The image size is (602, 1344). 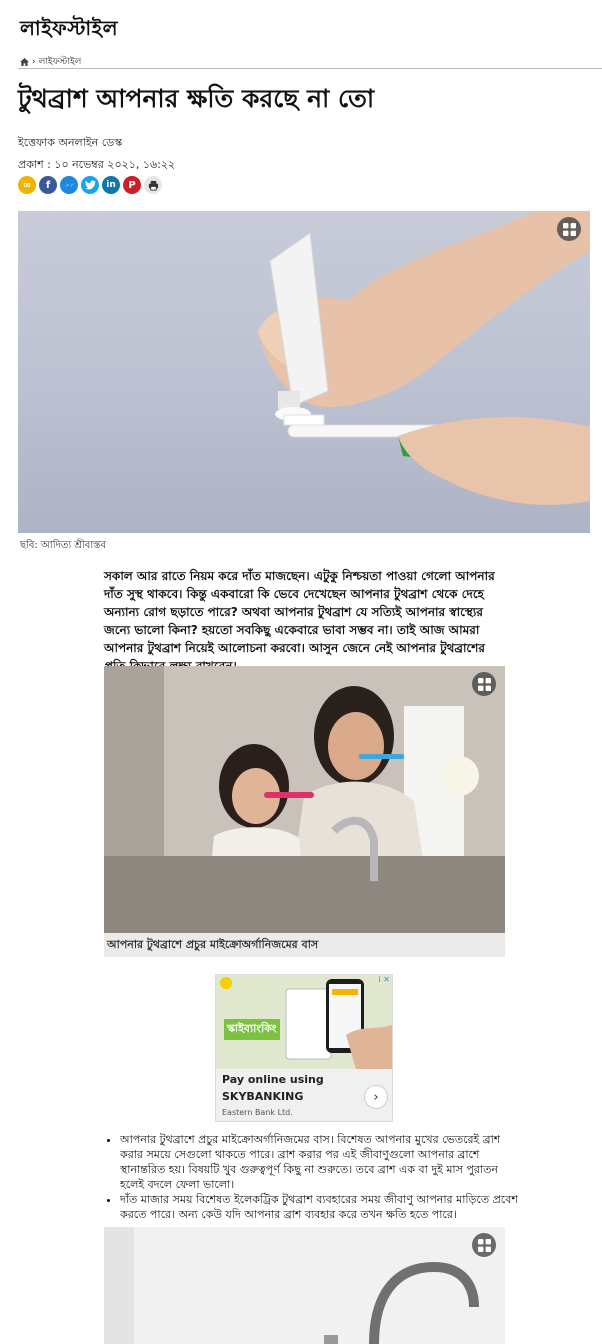 What do you see at coordinates (111, 185) in the screenshot?
I see `linkedin-icon: in` at bounding box center [111, 185].